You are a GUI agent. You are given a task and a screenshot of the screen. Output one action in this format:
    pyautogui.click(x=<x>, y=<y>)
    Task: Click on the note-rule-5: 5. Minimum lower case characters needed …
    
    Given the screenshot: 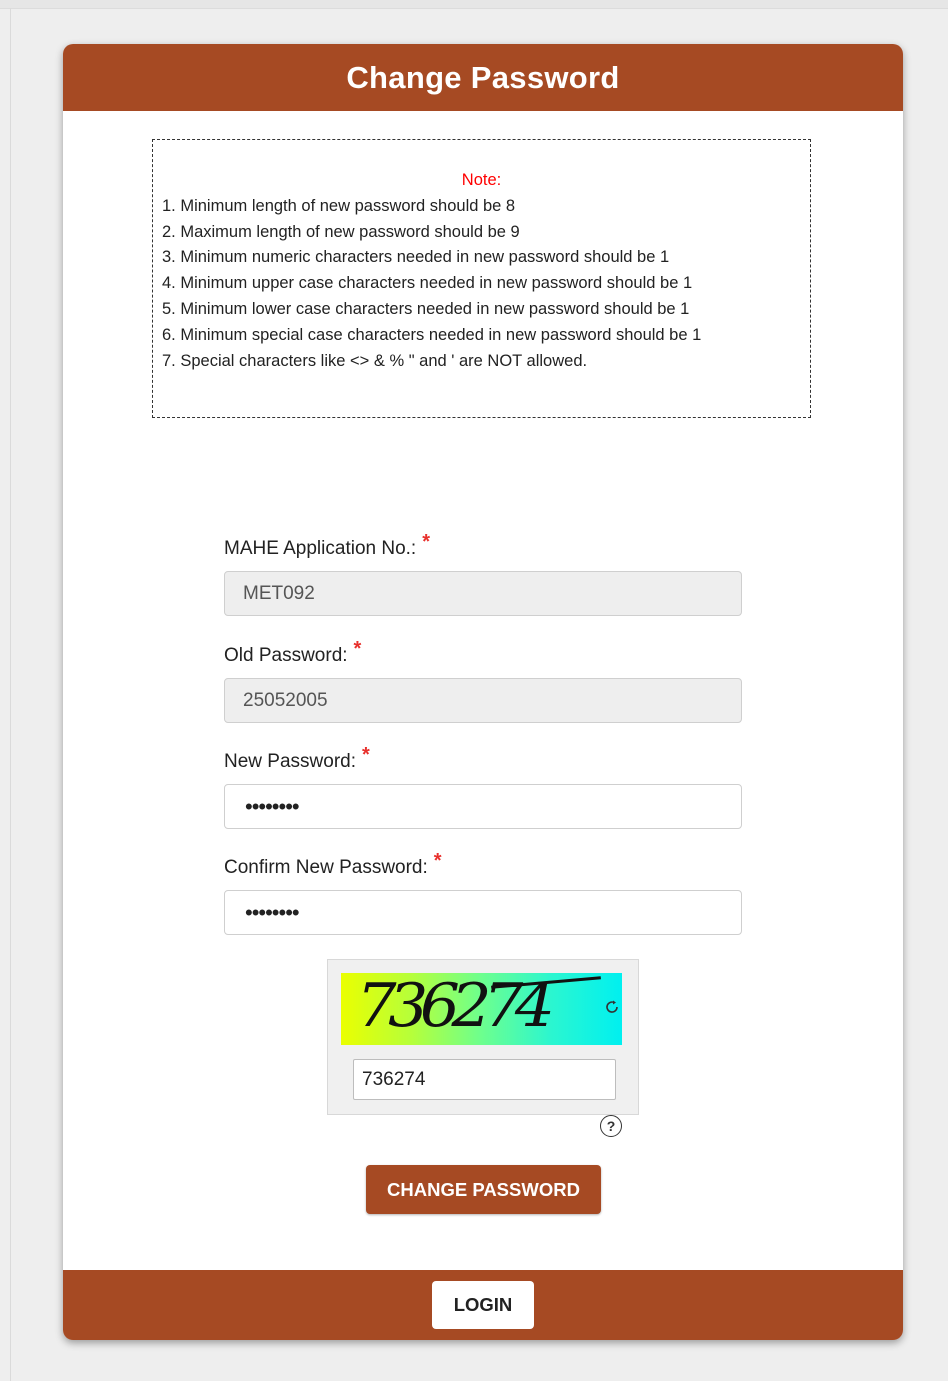 What is the action you would take?
    pyautogui.click(x=426, y=308)
    